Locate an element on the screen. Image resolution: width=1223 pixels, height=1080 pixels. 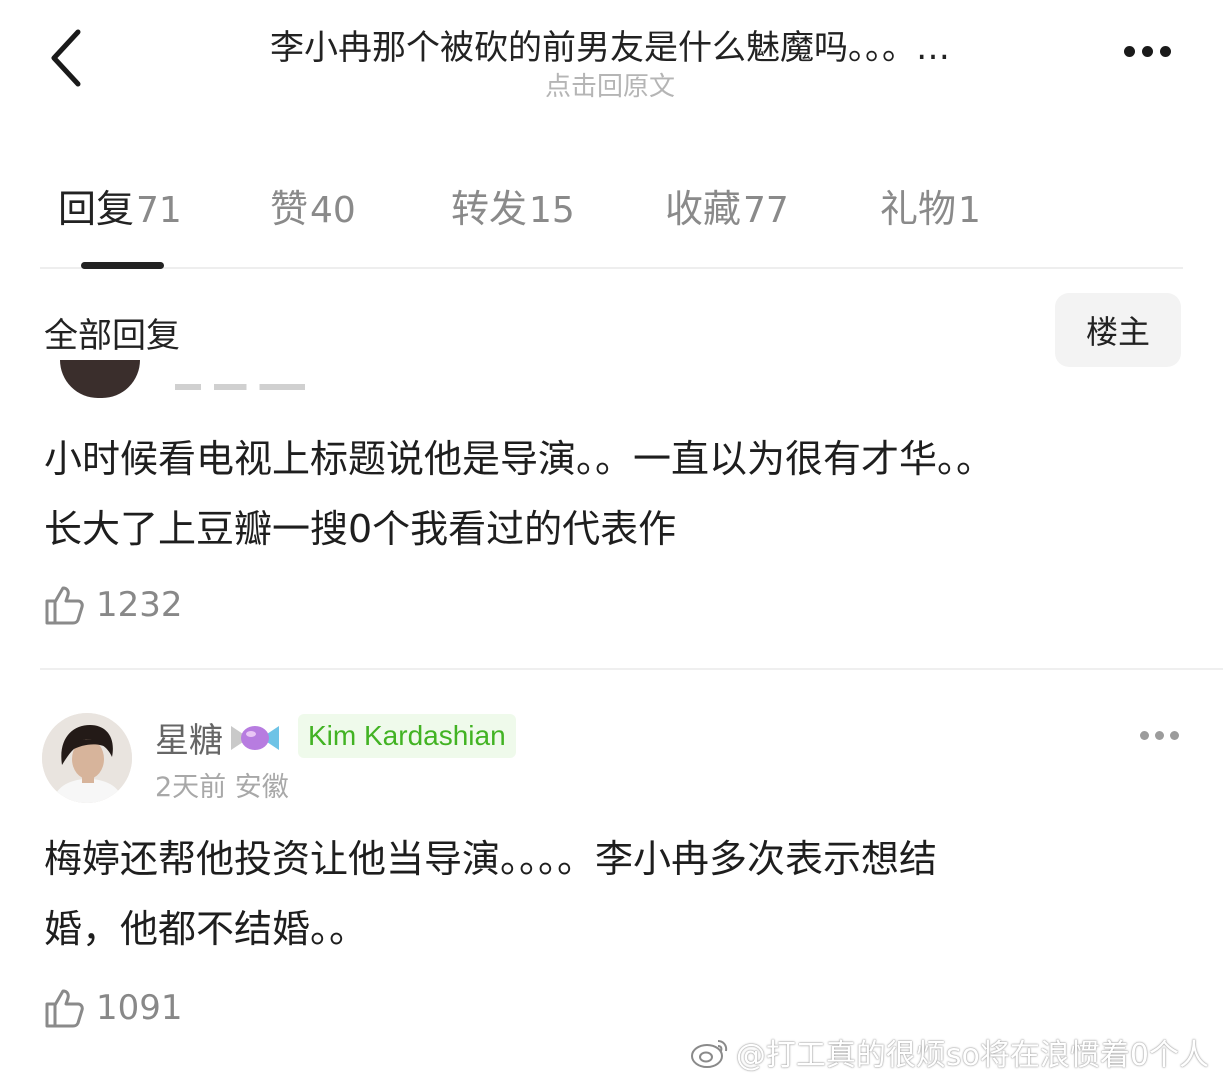
comment-line: 婚，他都不结婚。。 is located at coordinates (206, 929).